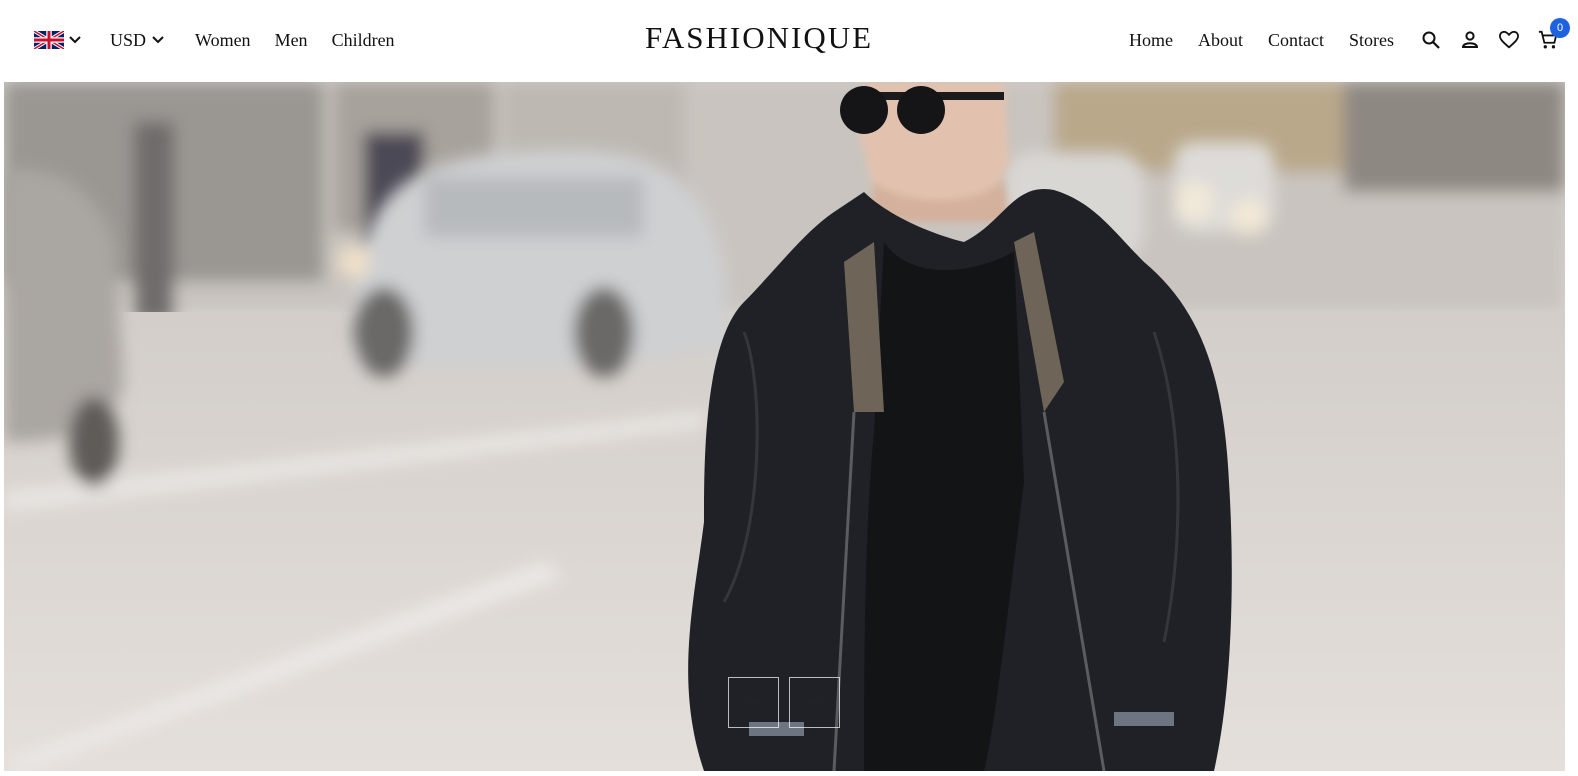  I want to click on user-icon, so click(1470, 39).